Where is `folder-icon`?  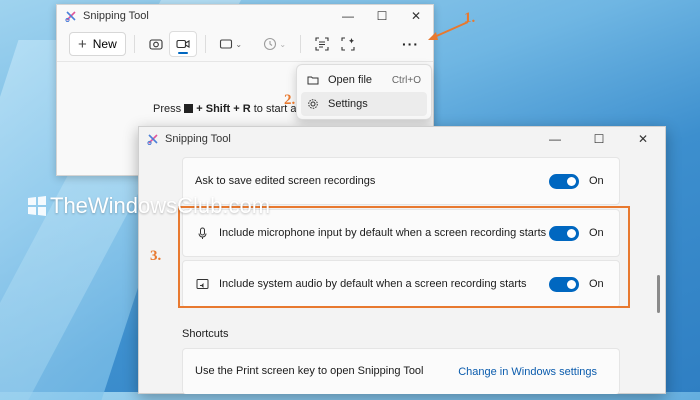 folder-icon is located at coordinates (313, 80).